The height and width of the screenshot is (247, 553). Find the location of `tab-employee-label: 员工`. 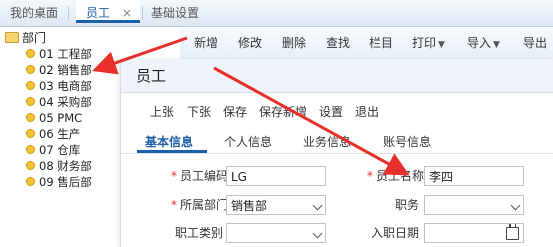

tab-employee-label: 员工 is located at coordinates (98, 13).